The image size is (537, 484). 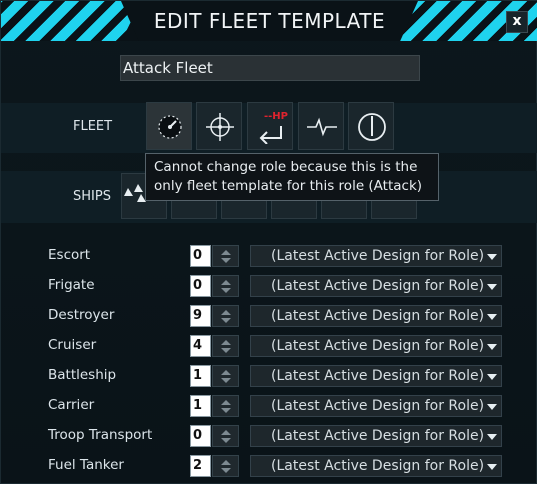 I want to click on crosshair-target-icon, so click(x=220, y=127).